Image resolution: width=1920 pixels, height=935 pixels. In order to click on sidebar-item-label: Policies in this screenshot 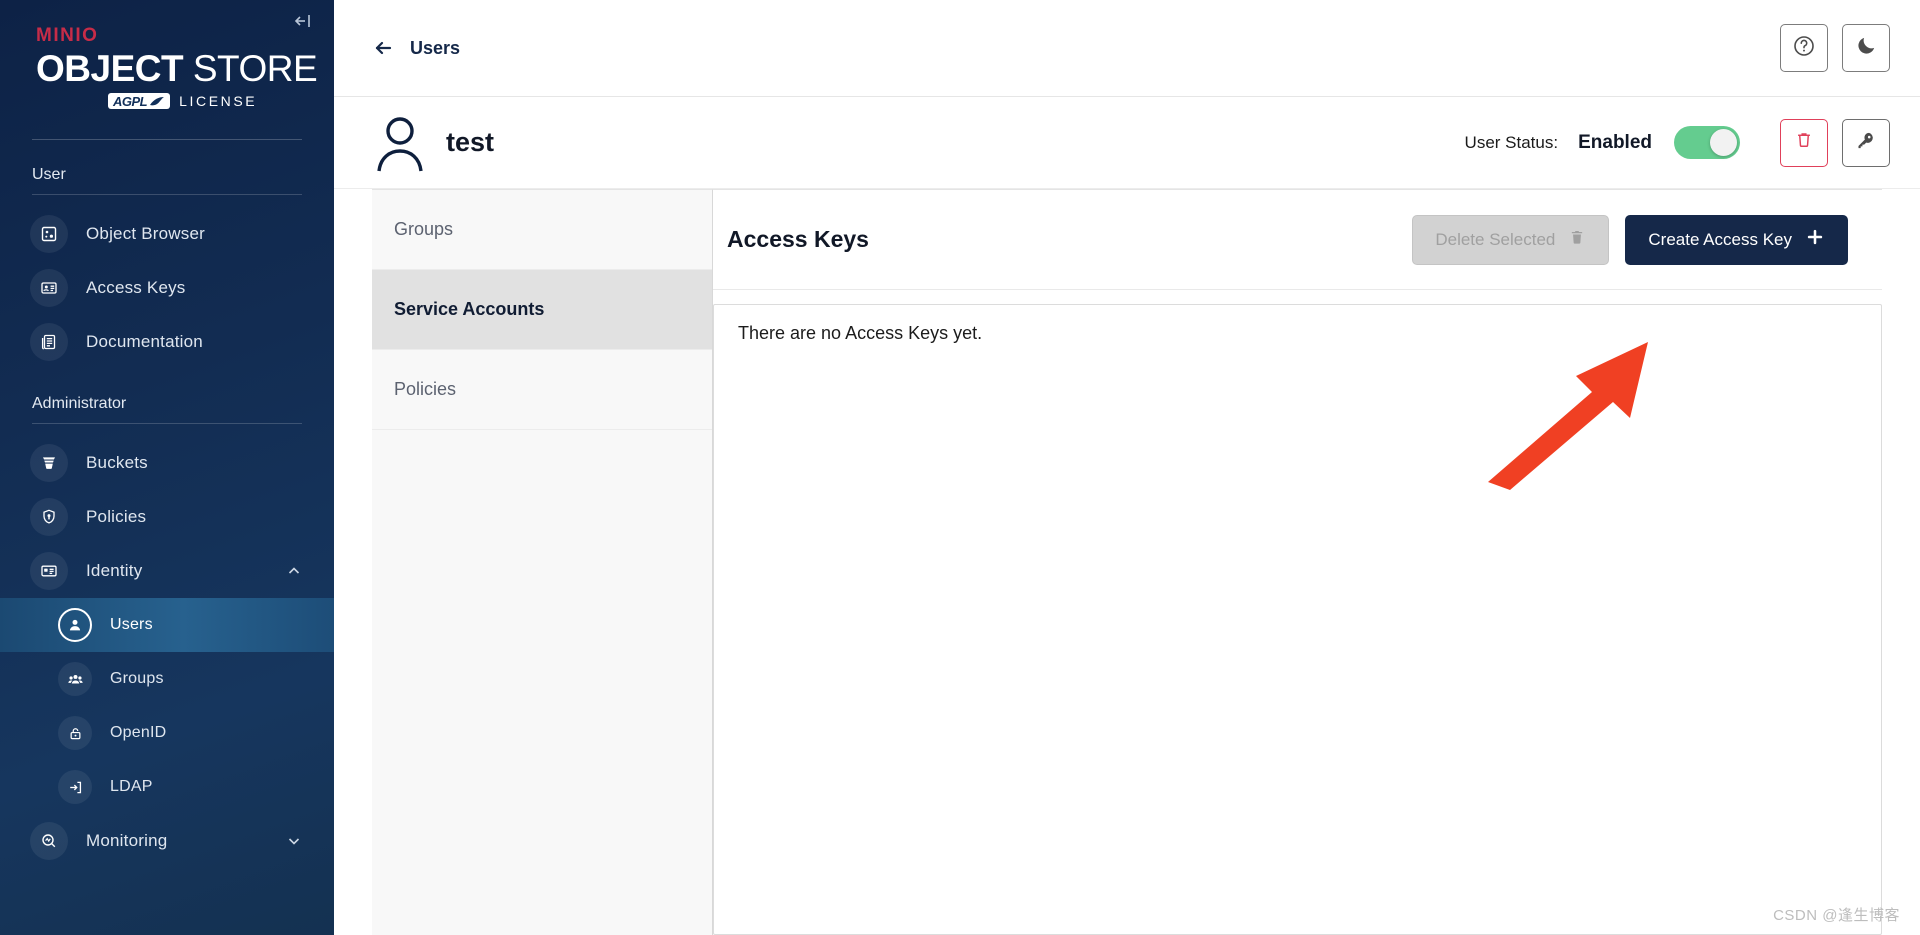, I will do `click(116, 517)`.